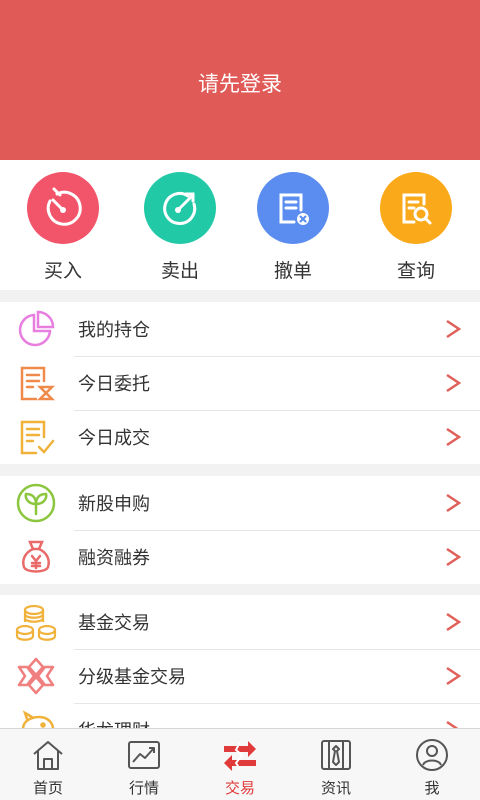 This screenshot has width=480, height=800. Describe the element at coordinates (36, 383) in the screenshot. I see `entrust-list-icon` at that location.